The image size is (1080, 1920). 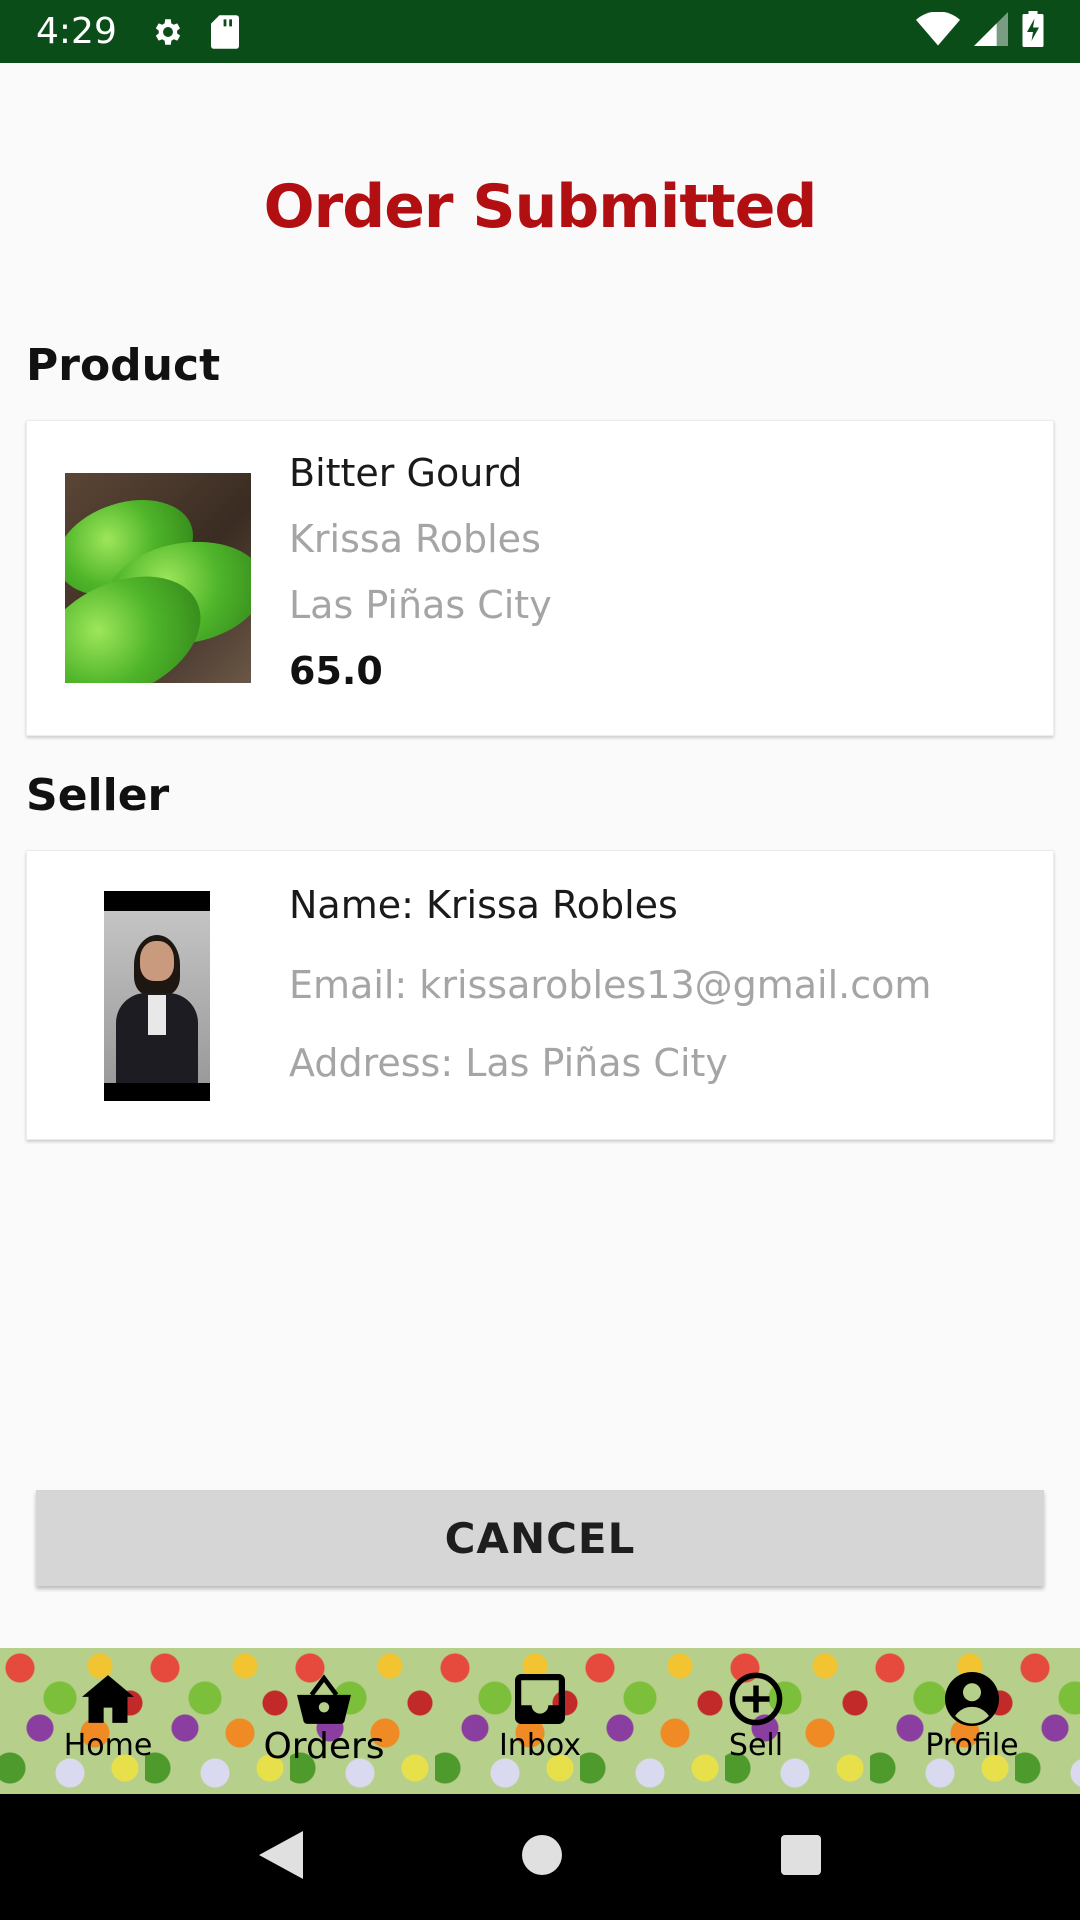 I want to click on battery-charging-icon, so click(x=1033, y=31).